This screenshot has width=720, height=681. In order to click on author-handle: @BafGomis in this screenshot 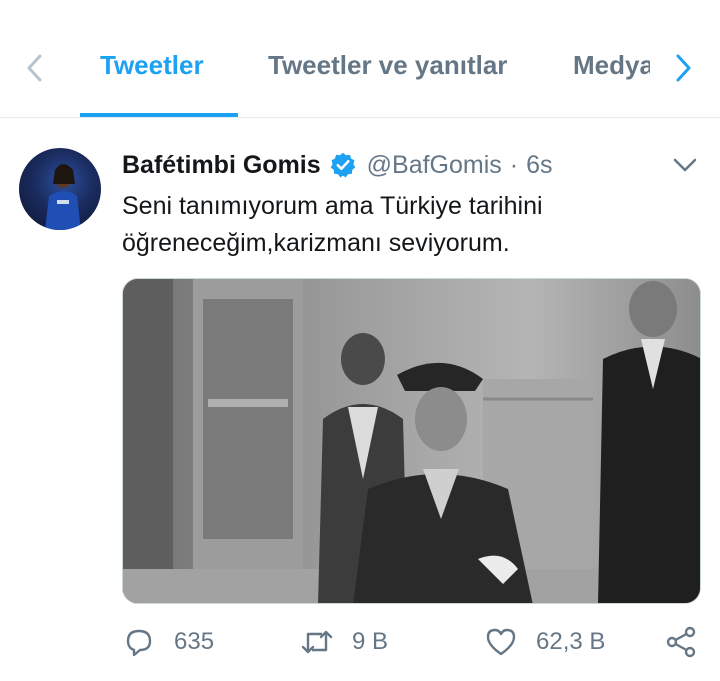, I will do `click(434, 165)`.